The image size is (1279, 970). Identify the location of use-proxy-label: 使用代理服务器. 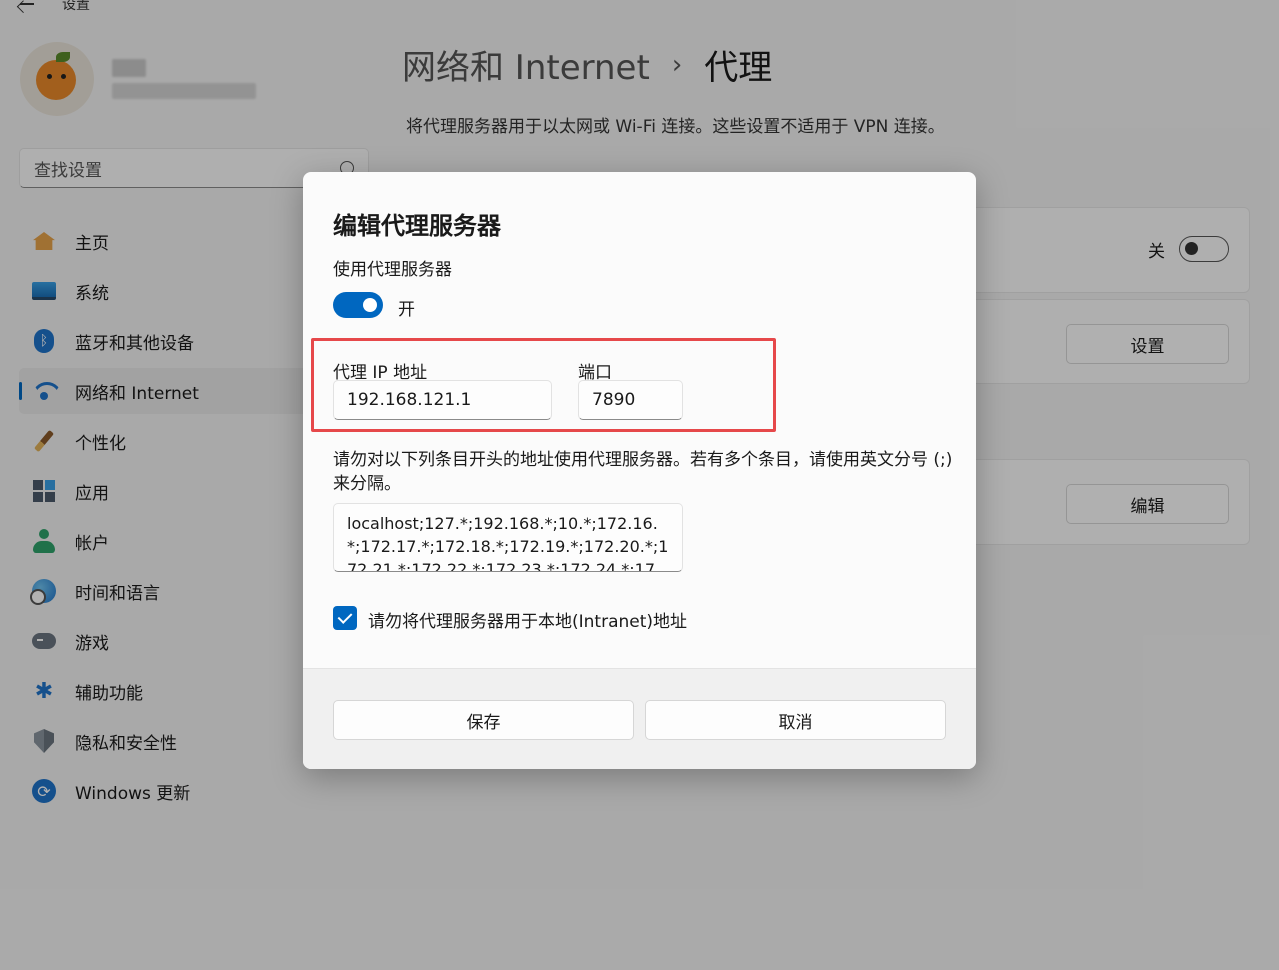
(392, 270).